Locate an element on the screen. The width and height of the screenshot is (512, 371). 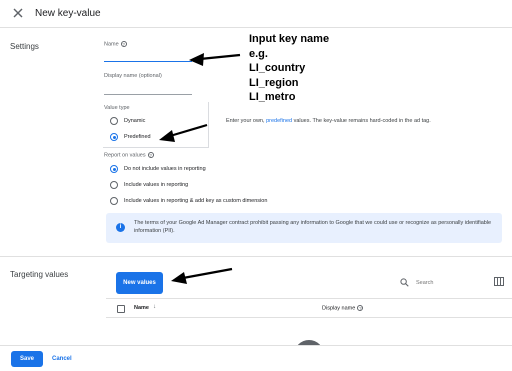
radio-report-none-label: Do not include values in reporting is located at coordinates (165, 169).